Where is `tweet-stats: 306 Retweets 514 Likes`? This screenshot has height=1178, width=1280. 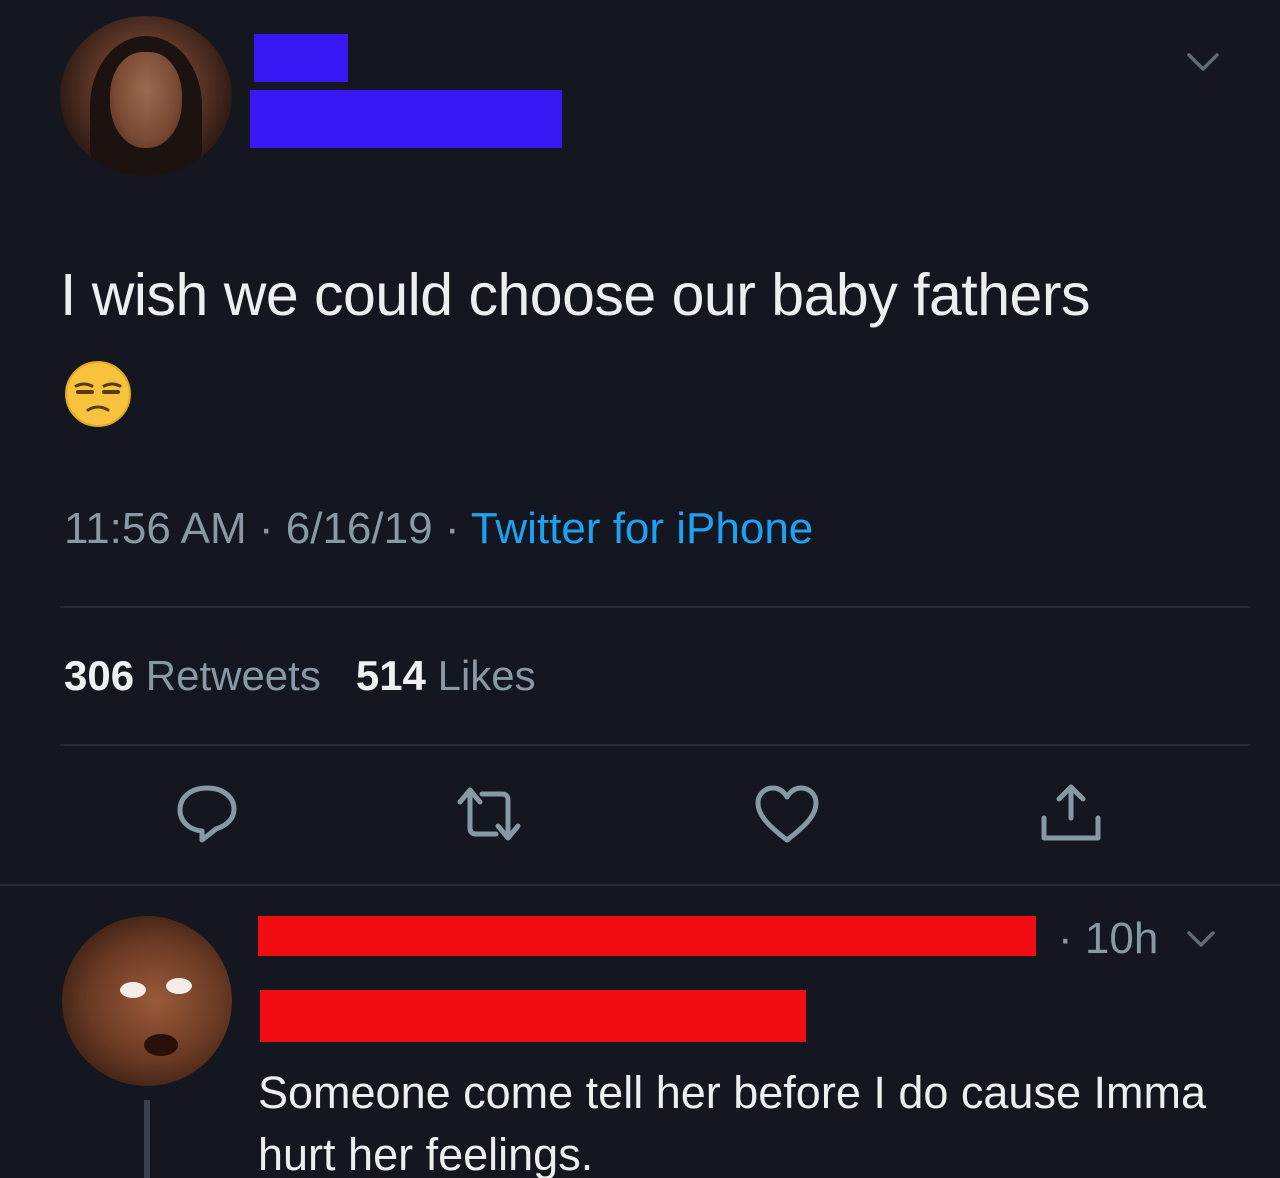
tweet-stats: 306 Retweets 514 Likes is located at coordinates (300, 676).